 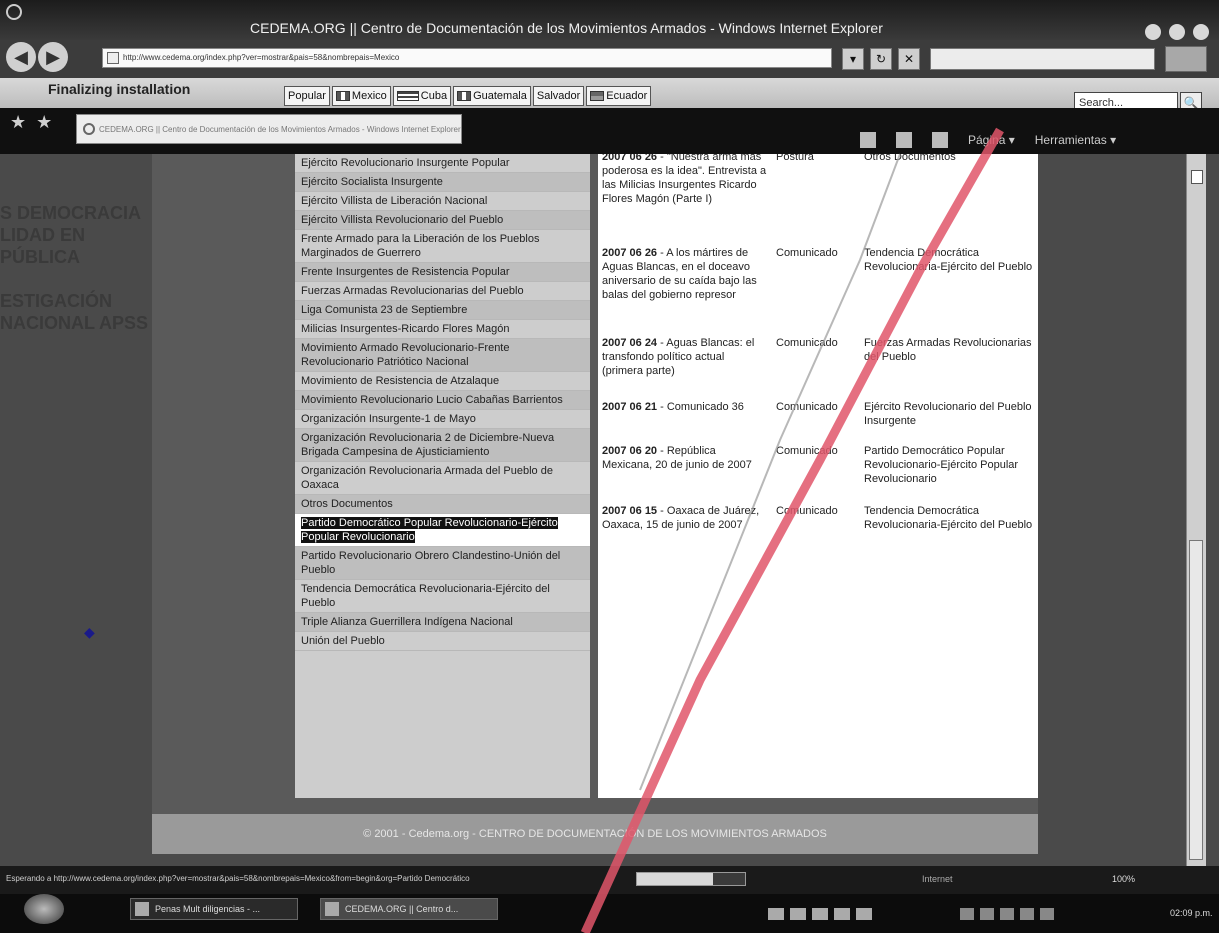 I want to click on background-text-line: PÚBLICA, so click(x=40, y=257).